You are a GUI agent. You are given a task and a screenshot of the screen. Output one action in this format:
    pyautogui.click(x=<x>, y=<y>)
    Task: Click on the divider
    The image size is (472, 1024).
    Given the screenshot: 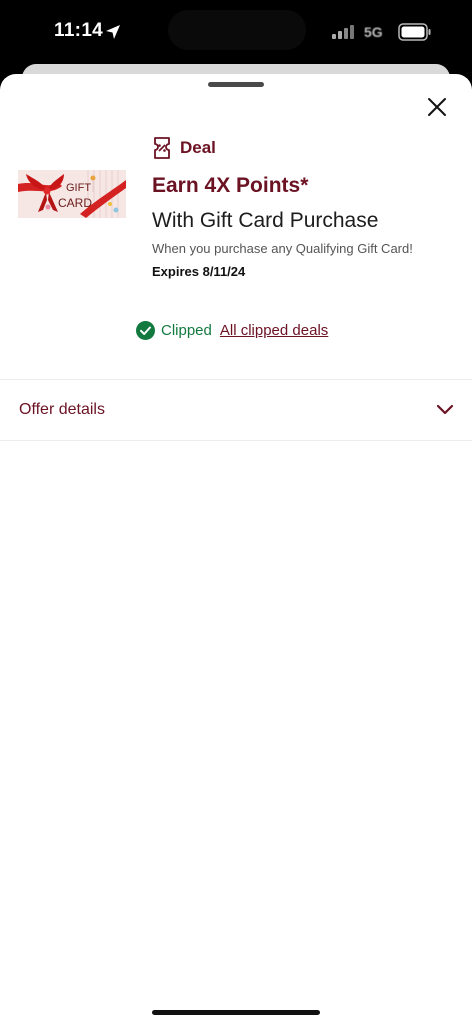 What is the action you would take?
    pyautogui.click(x=236, y=440)
    